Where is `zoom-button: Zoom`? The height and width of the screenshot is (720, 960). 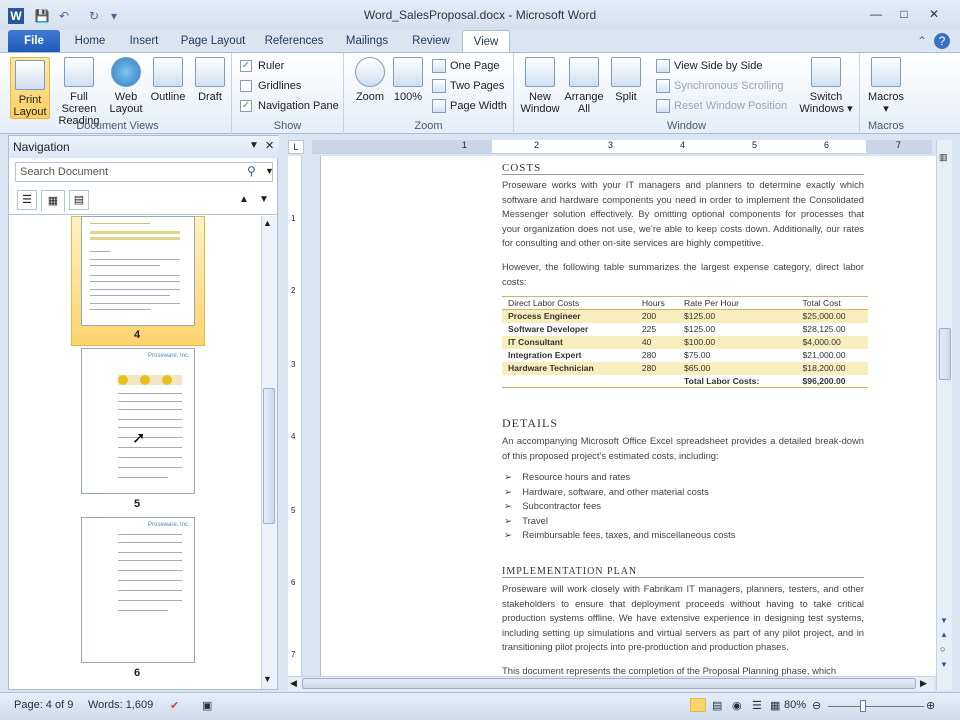
zoom-button: Zoom is located at coordinates (370, 80).